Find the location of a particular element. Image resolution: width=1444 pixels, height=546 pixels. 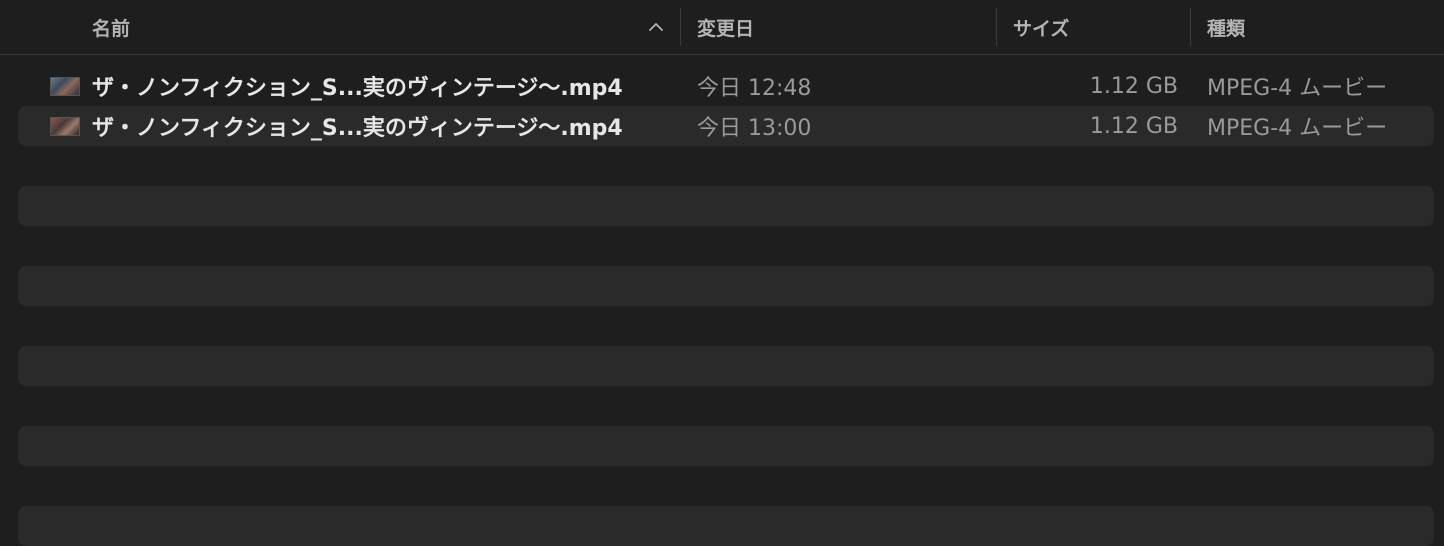

file-modified: 今日 12:48 is located at coordinates (754, 88).